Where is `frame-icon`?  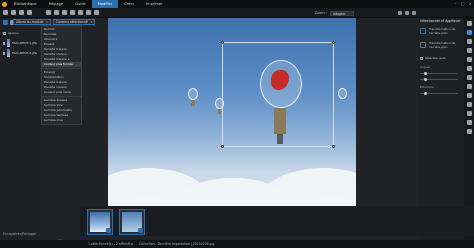
frame-icon is located at coordinates (469, 113).